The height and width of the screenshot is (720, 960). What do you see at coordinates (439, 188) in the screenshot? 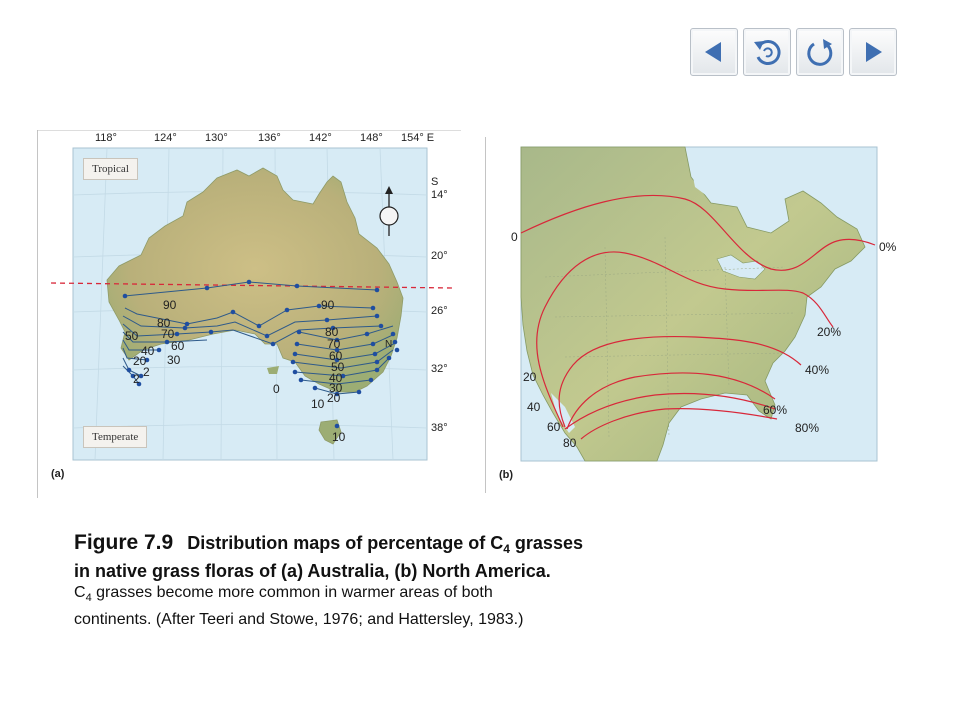
I see `lat-tick: S 14°` at bounding box center [439, 188].